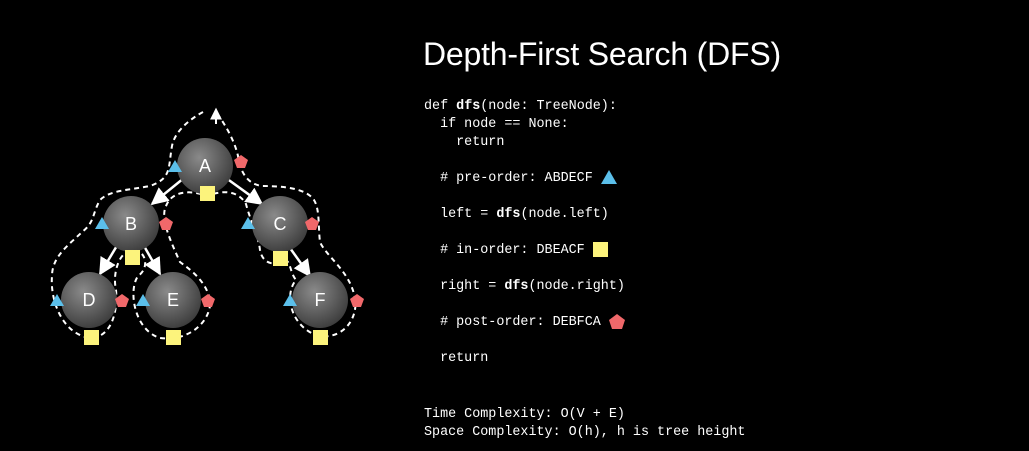 This screenshot has width=1029, height=451. I want to click on tree-node-d: D, so click(89, 300).